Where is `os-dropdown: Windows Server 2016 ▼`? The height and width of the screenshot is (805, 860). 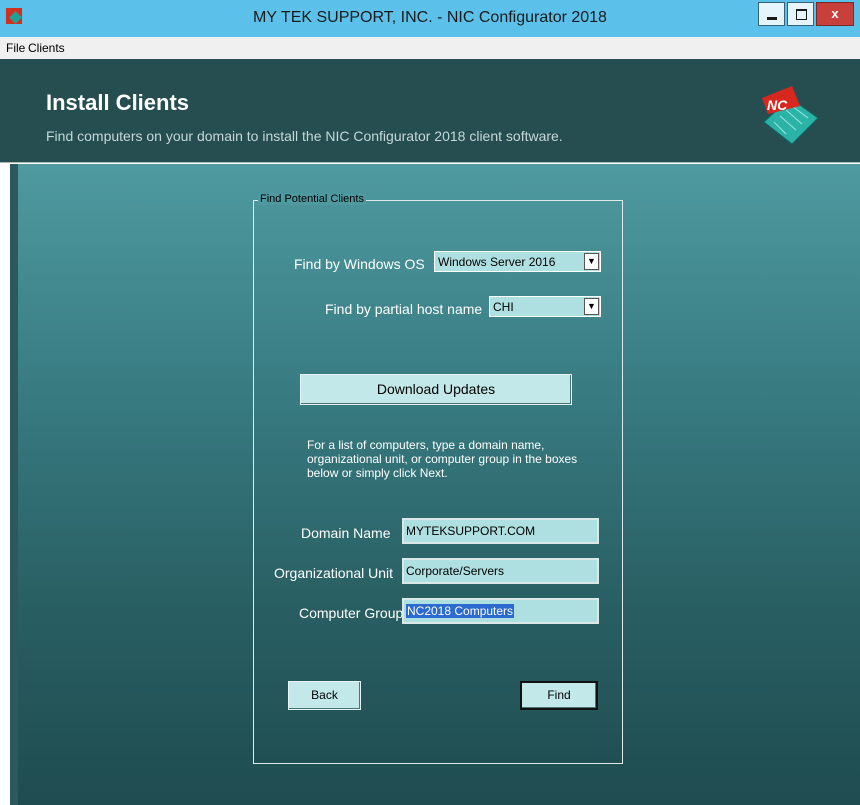 os-dropdown: Windows Server 2016 ▼ is located at coordinates (517, 261).